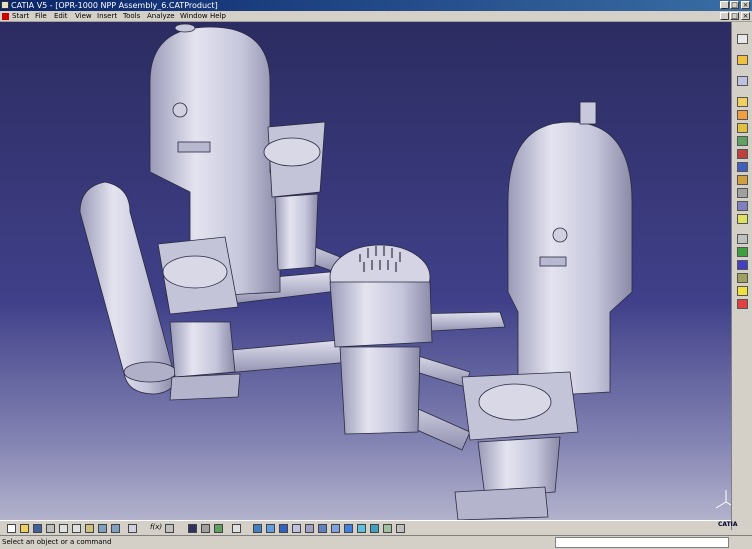 The image size is (752, 549). I want to click on iso-view-icon, so click(322, 528).